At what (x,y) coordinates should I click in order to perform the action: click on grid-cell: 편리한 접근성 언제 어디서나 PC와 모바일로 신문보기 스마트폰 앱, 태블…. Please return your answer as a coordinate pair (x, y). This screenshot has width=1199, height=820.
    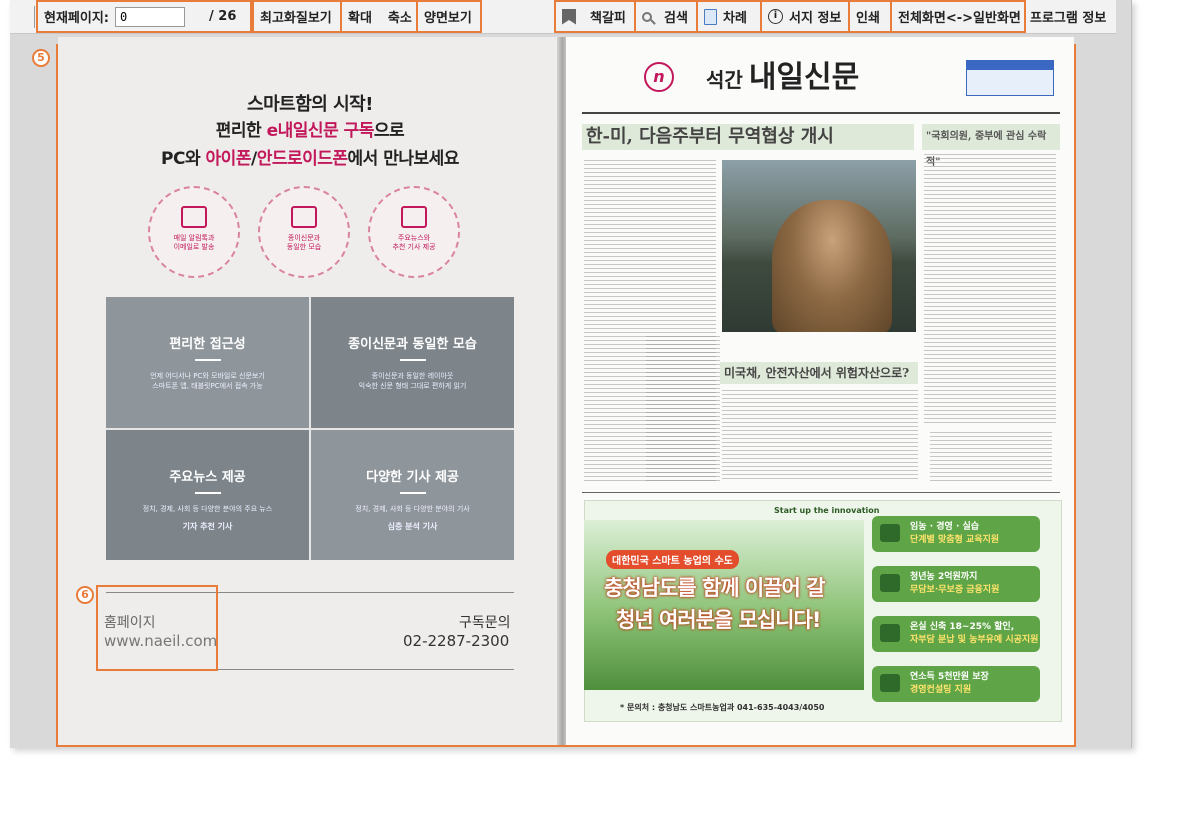
    Looking at the image, I should click on (207, 362).